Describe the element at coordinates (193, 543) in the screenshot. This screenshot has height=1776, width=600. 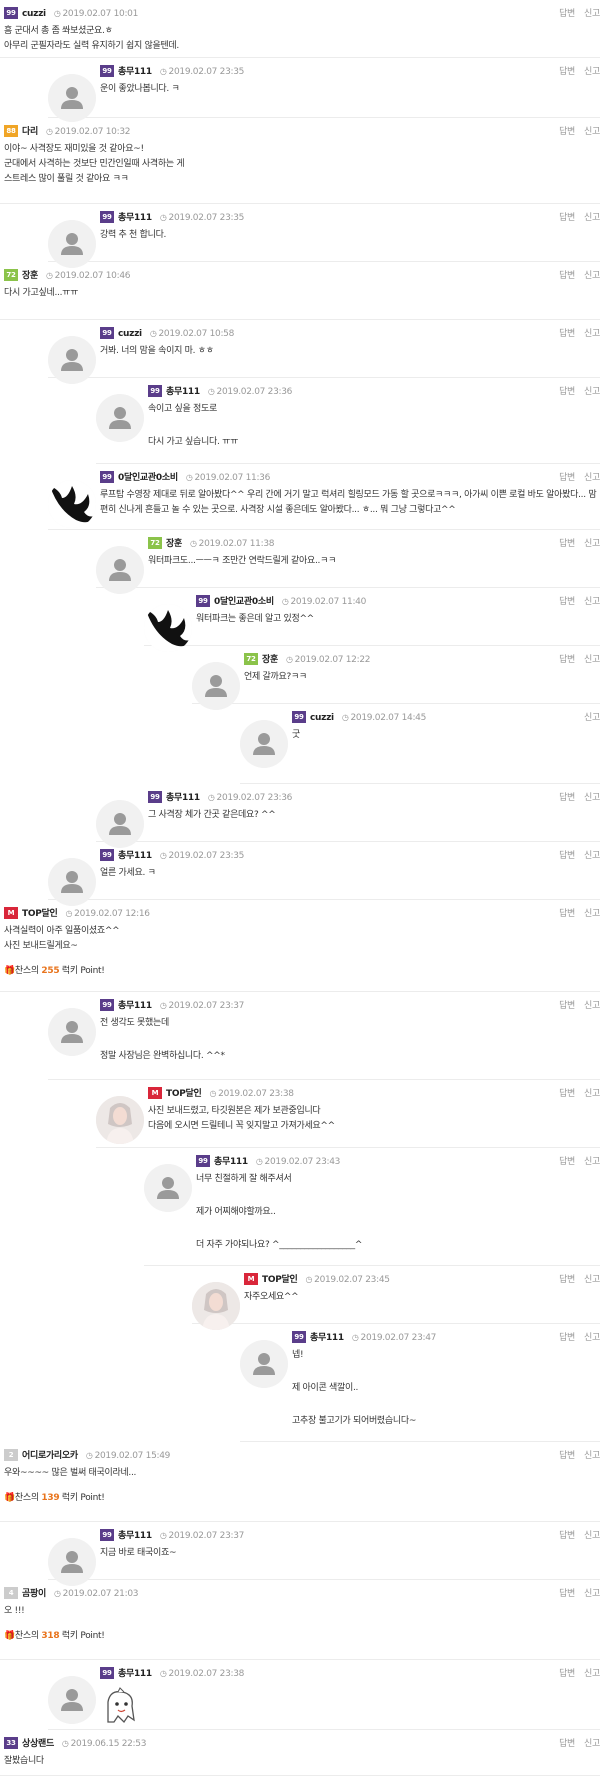
I see `clock-icon: ◷` at that location.